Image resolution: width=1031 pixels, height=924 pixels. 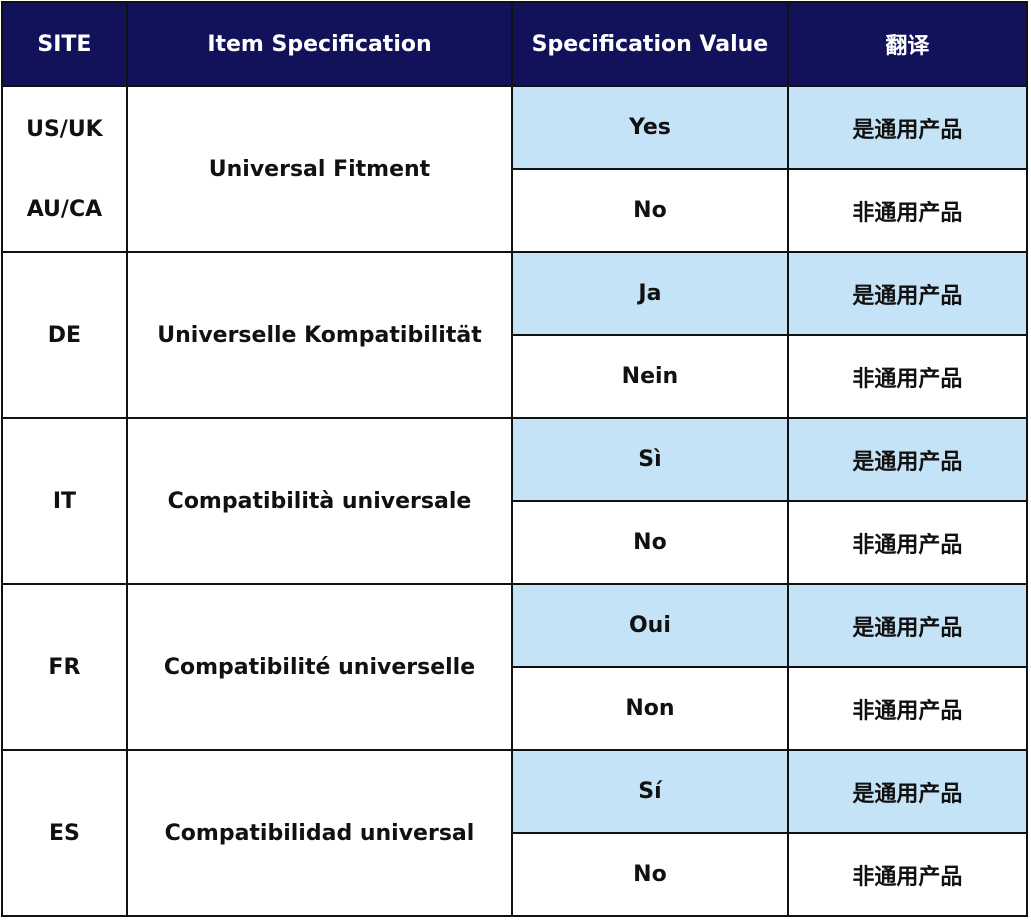 I want to click on header-translation: 翻译, so click(x=907, y=44).